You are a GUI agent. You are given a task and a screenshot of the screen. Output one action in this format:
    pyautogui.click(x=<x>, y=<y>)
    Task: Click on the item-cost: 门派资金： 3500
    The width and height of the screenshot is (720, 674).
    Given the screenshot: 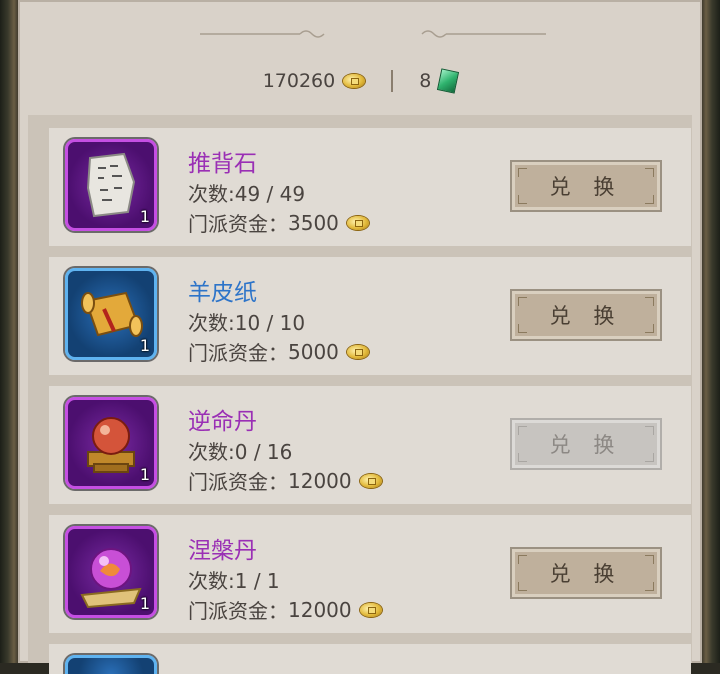 What is the action you would take?
    pyautogui.click(x=278, y=222)
    